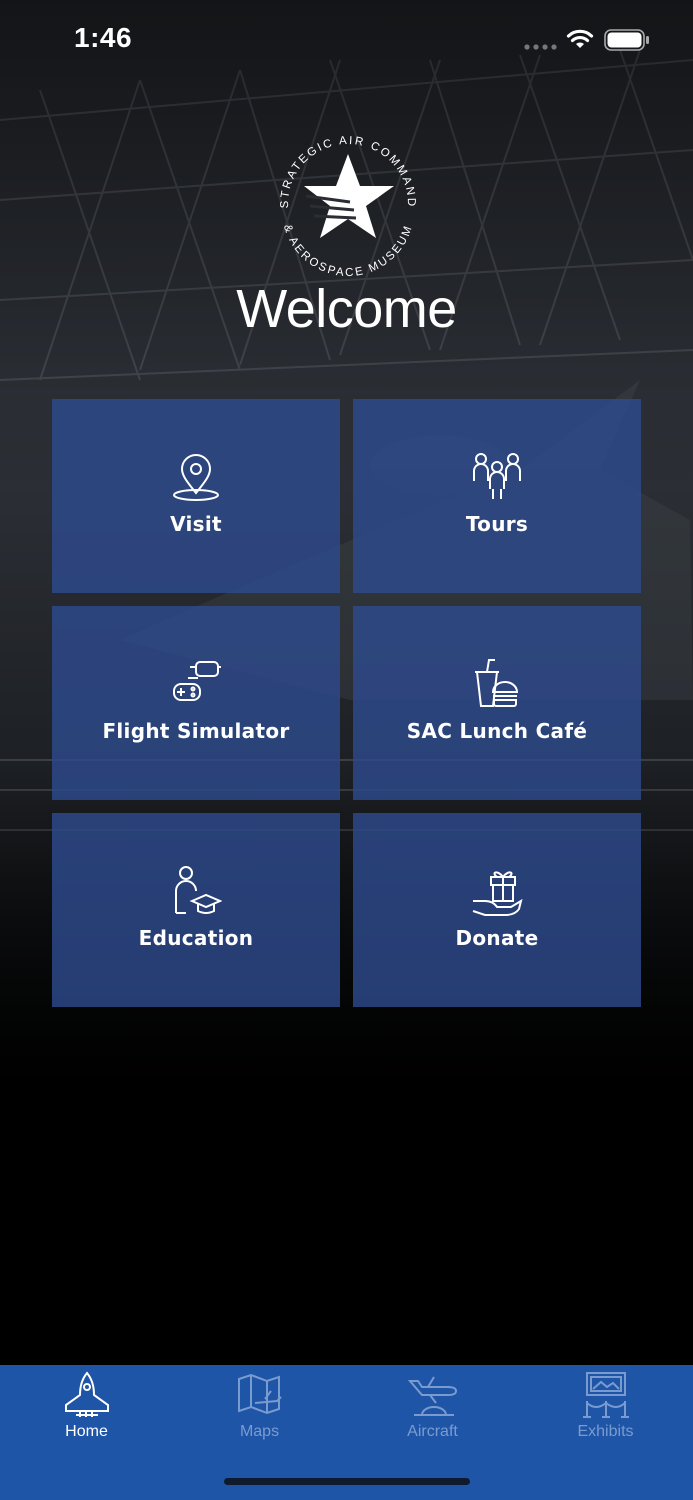 This screenshot has width=693, height=1500. I want to click on tab-label: Aircraft, so click(432, 1431).